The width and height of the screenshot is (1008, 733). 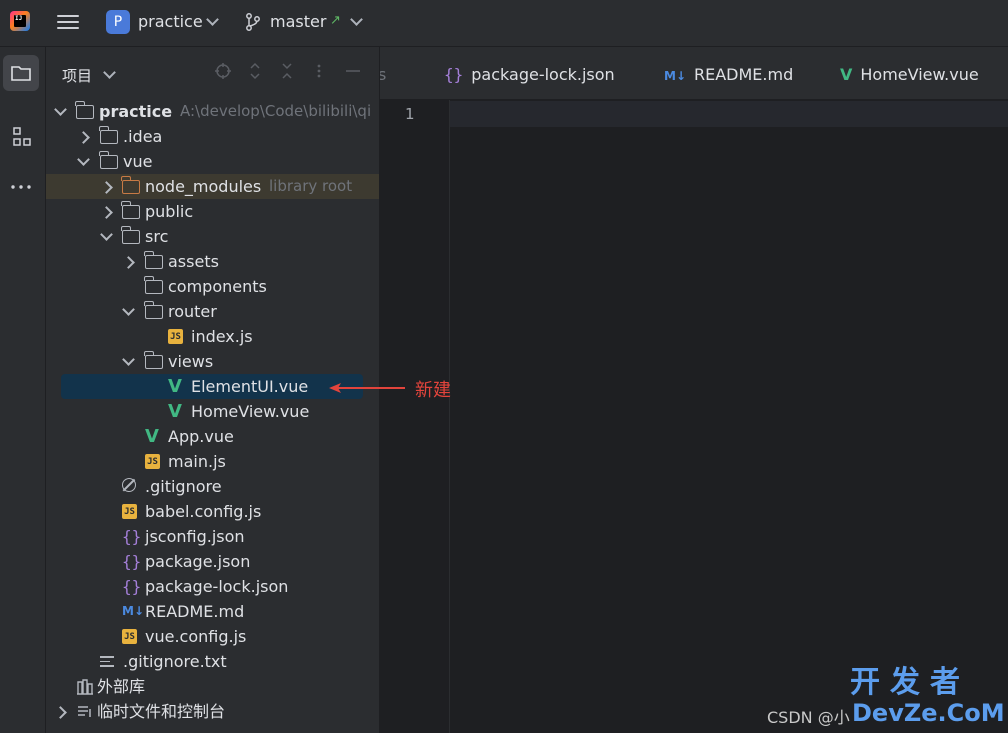 What do you see at coordinates (68, 22) in the screenshot?
I see `main-menu-icon` at bounding box center [68, 22].